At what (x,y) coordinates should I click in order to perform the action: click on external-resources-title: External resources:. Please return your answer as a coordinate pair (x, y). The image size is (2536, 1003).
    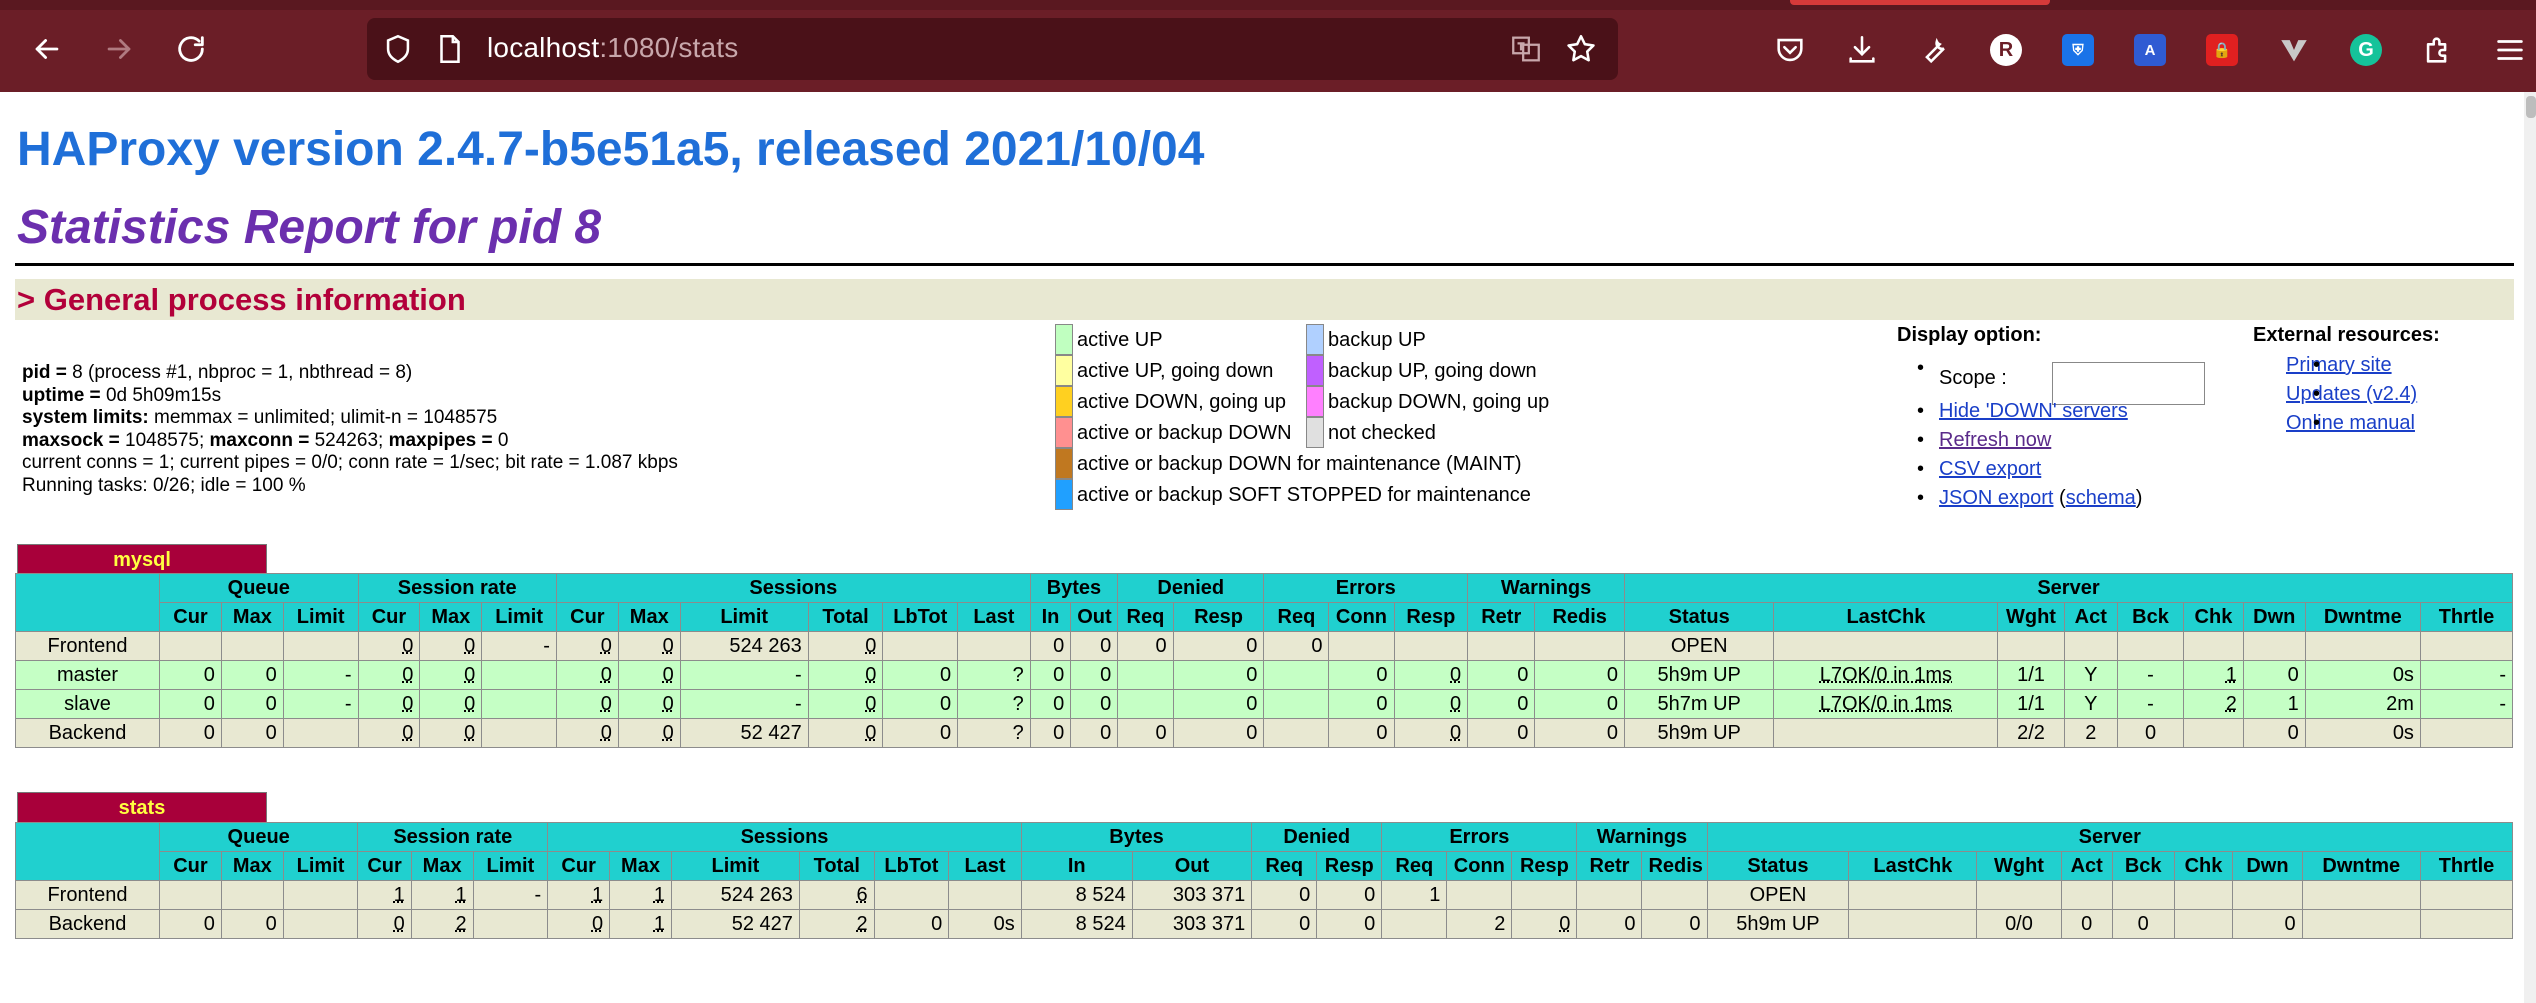
    Looking at the image, I should click on (2346, 335).